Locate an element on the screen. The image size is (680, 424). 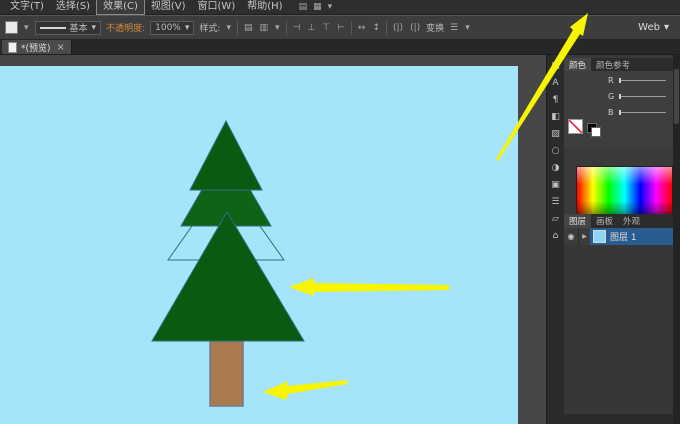
align-right-icon: ⊢ is located at coordinates (341, 28).